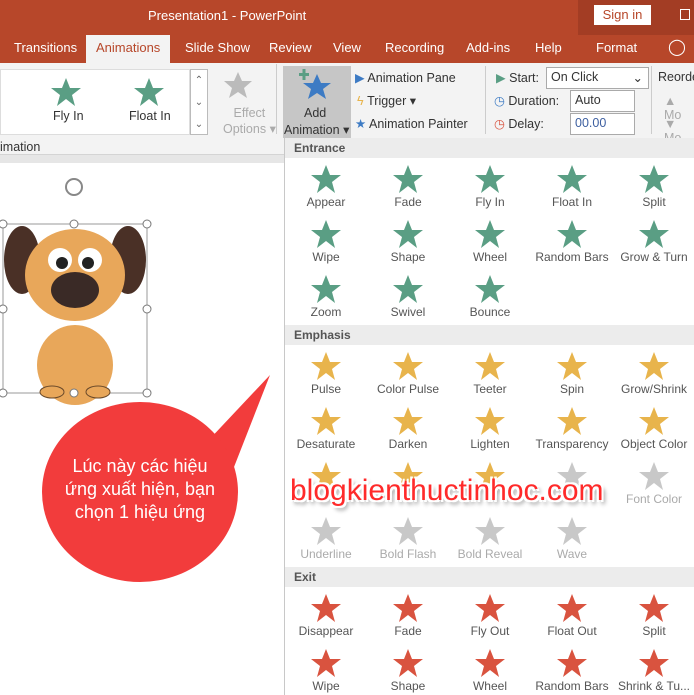 Image resolution: width=694 pixels, height=695 pixels. What do you see at coordinates (653, 428) in the screenshot?
I see `effect-emphasis-object-color: Object Color` at bounding box center [653, 428].